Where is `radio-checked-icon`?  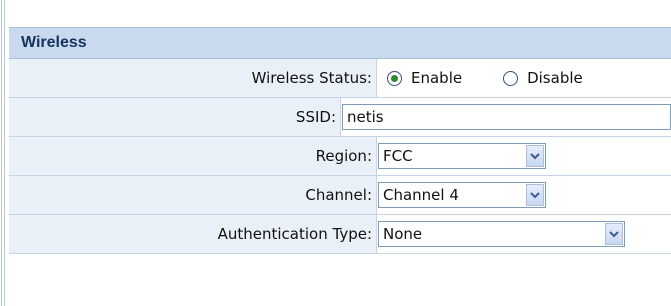
radio-checked-icon is located at coordinates (394, 78).